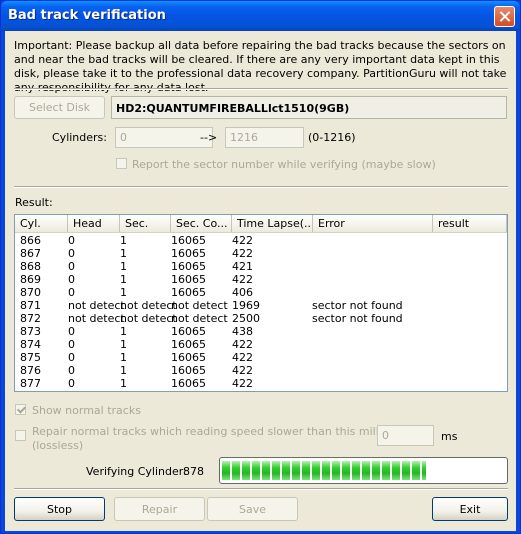 The image size is (521, 534). I want to click on save-button: Save, so click(252, 509).